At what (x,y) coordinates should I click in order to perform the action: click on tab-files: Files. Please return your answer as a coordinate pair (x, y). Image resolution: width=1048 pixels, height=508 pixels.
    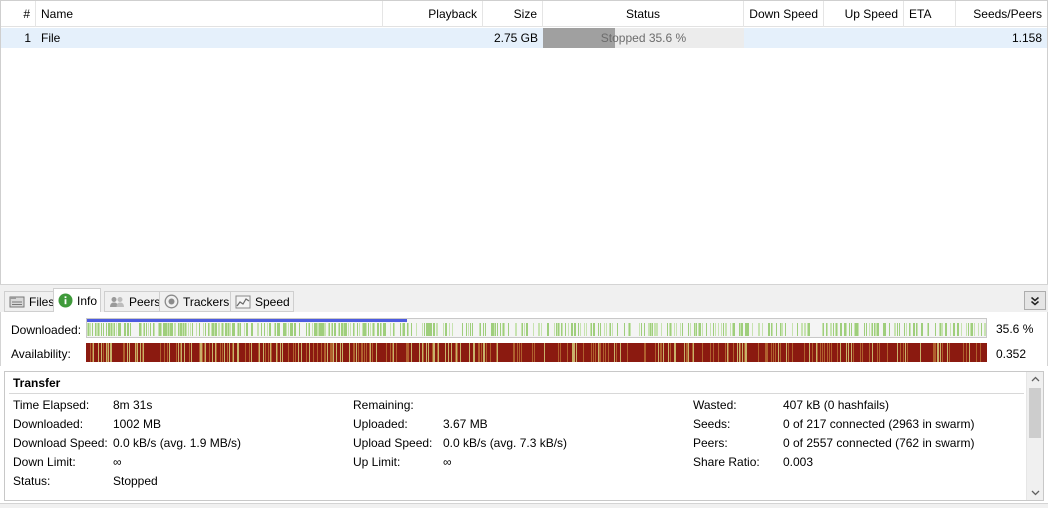
    Looking at the image, I should click on (31, 301).